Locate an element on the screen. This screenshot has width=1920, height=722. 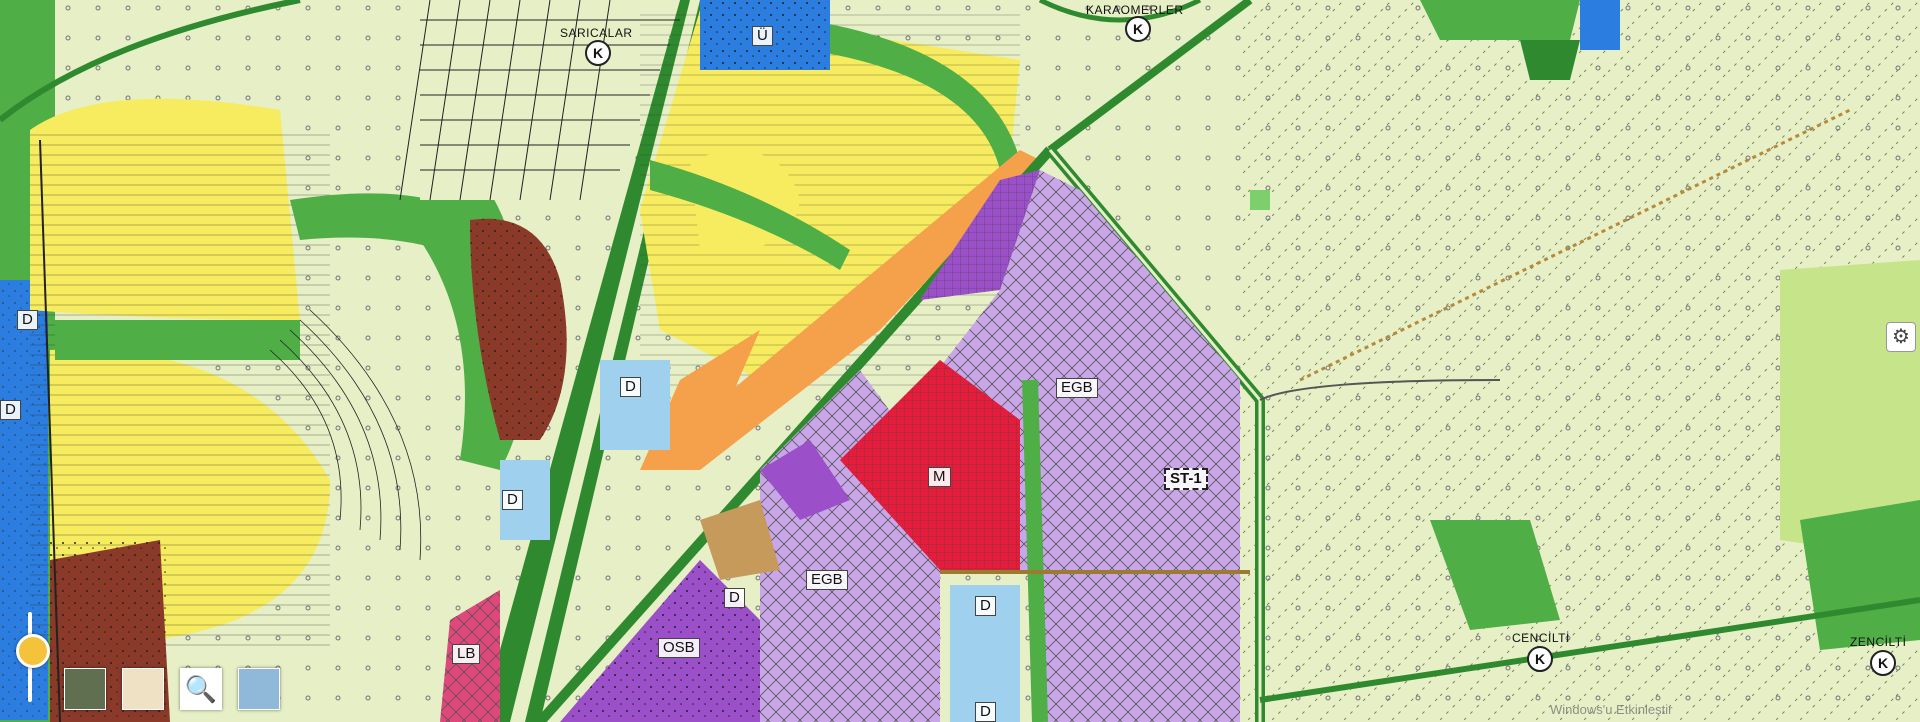
zone-st1: ST-1 is located at coordinates (1186, 479).